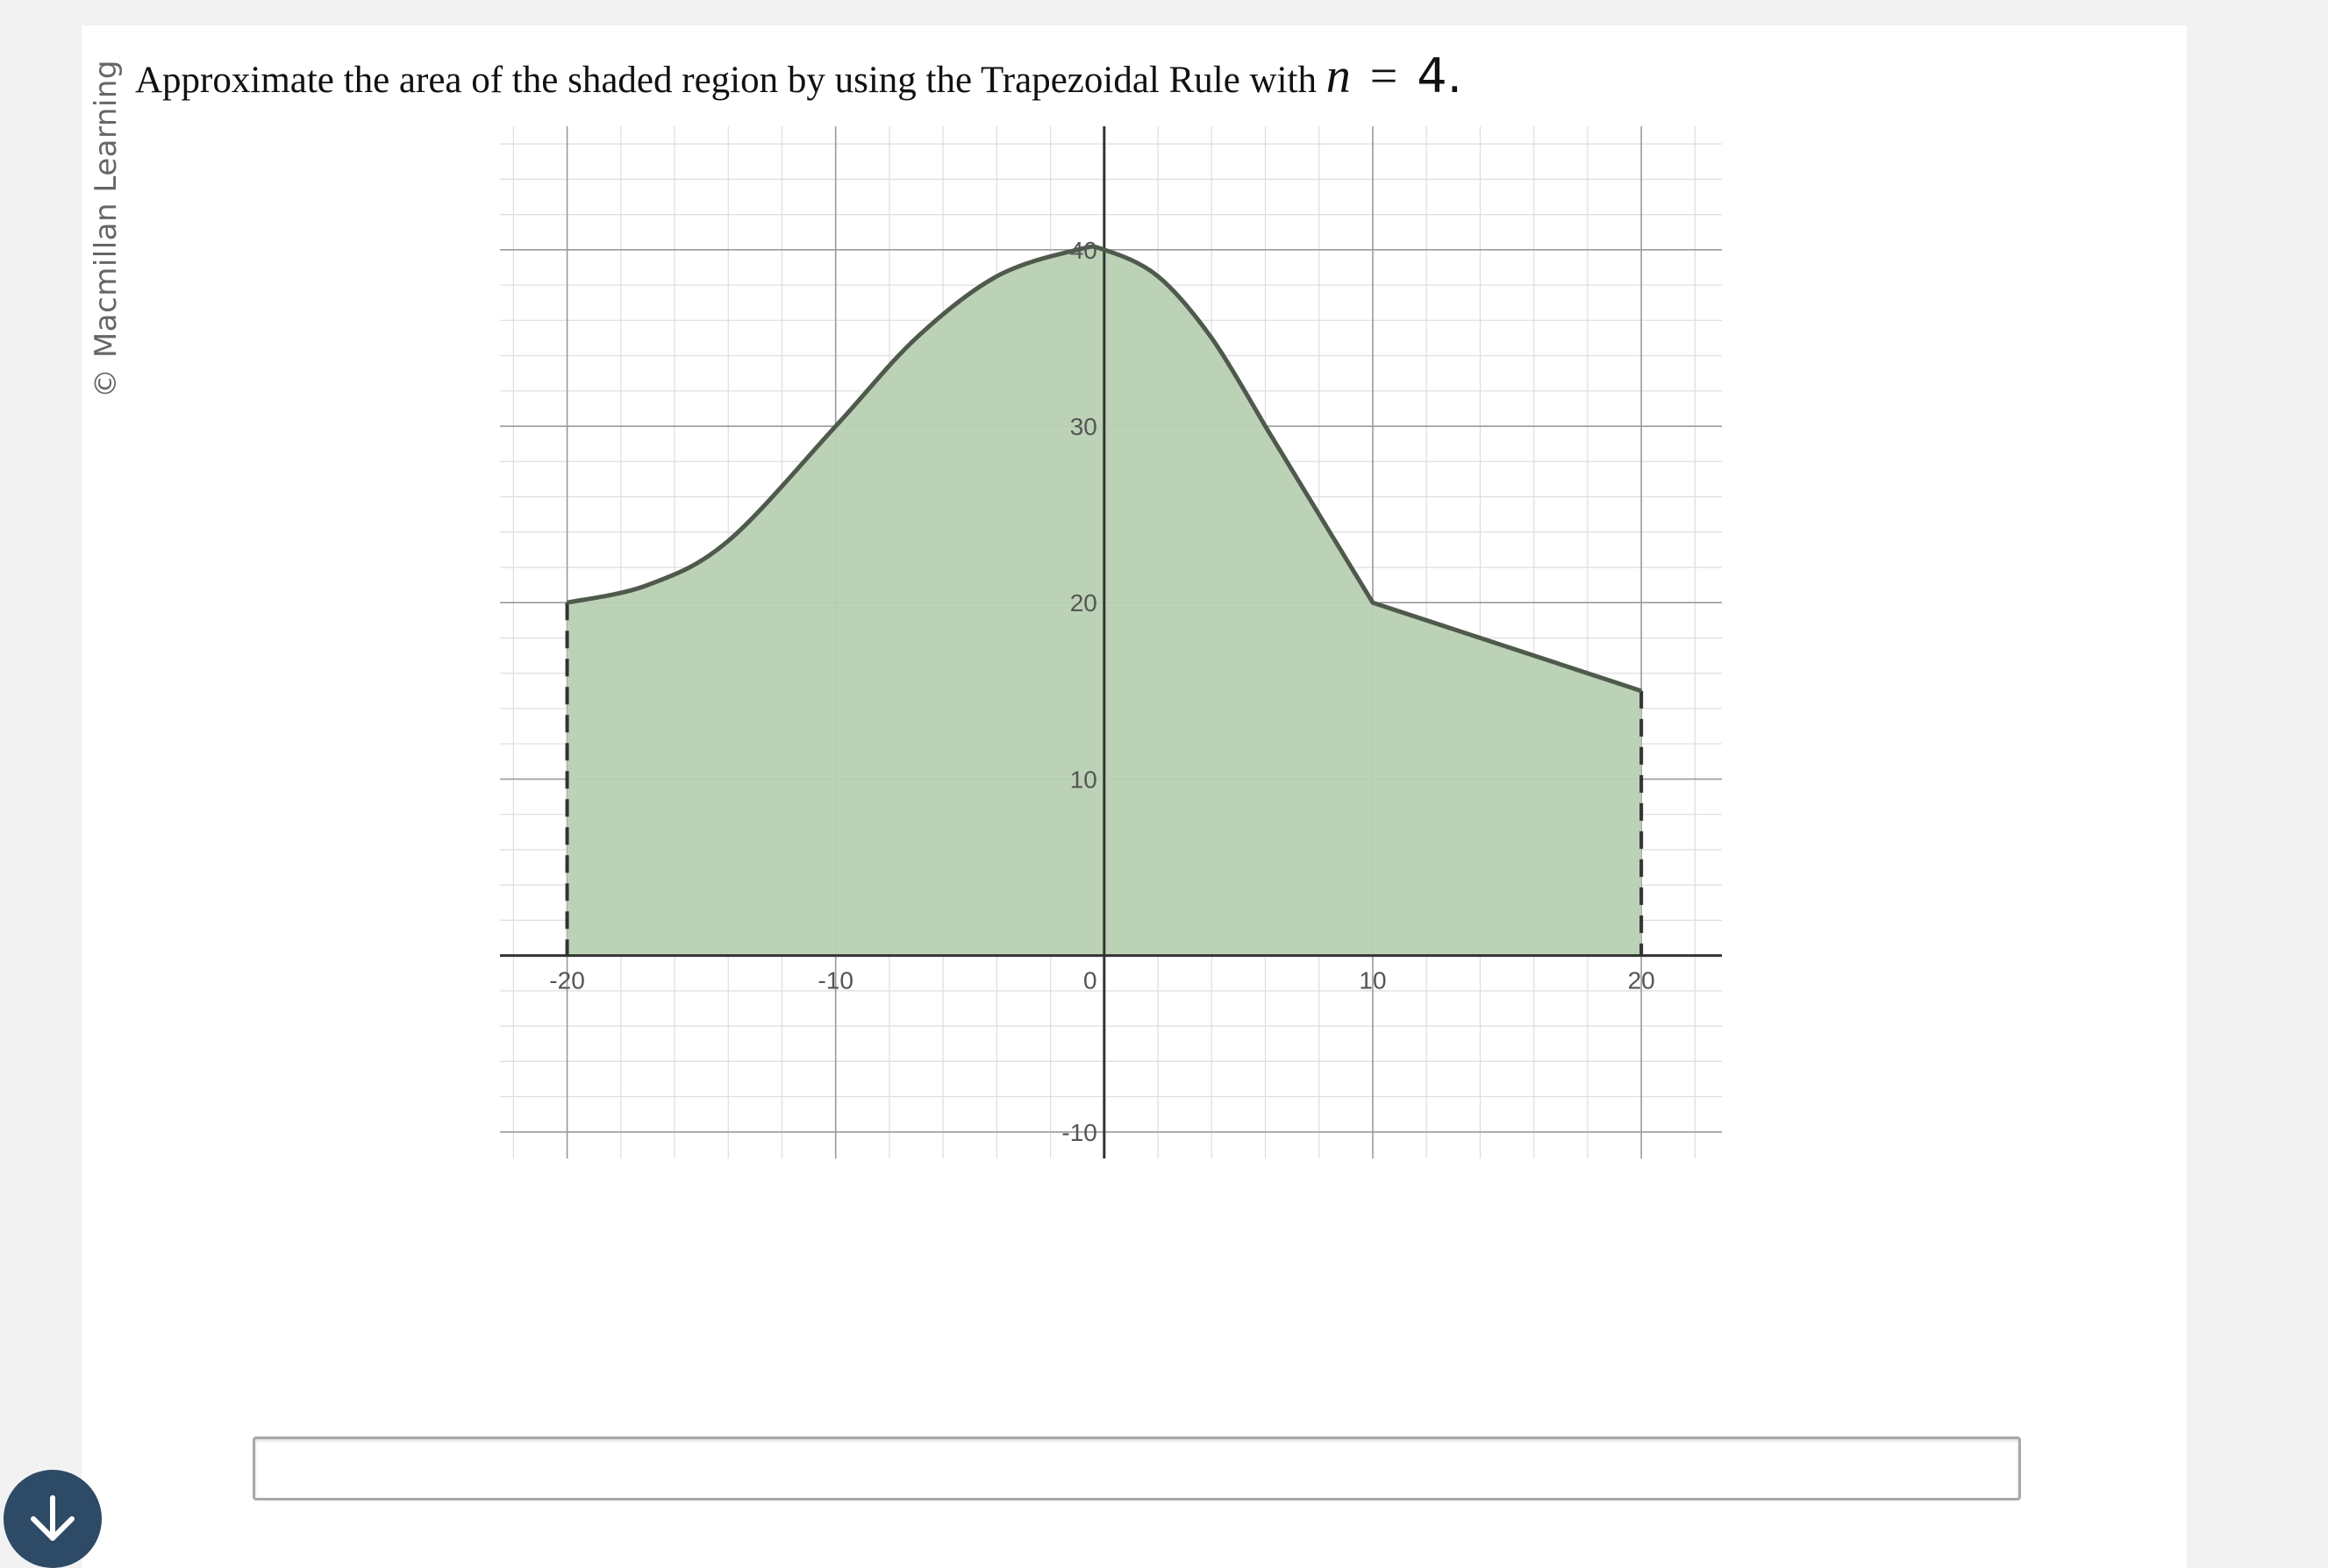 This screenshot has height=1568, width=2328. I want to click on scroll-down-button, so click(53, 1519).